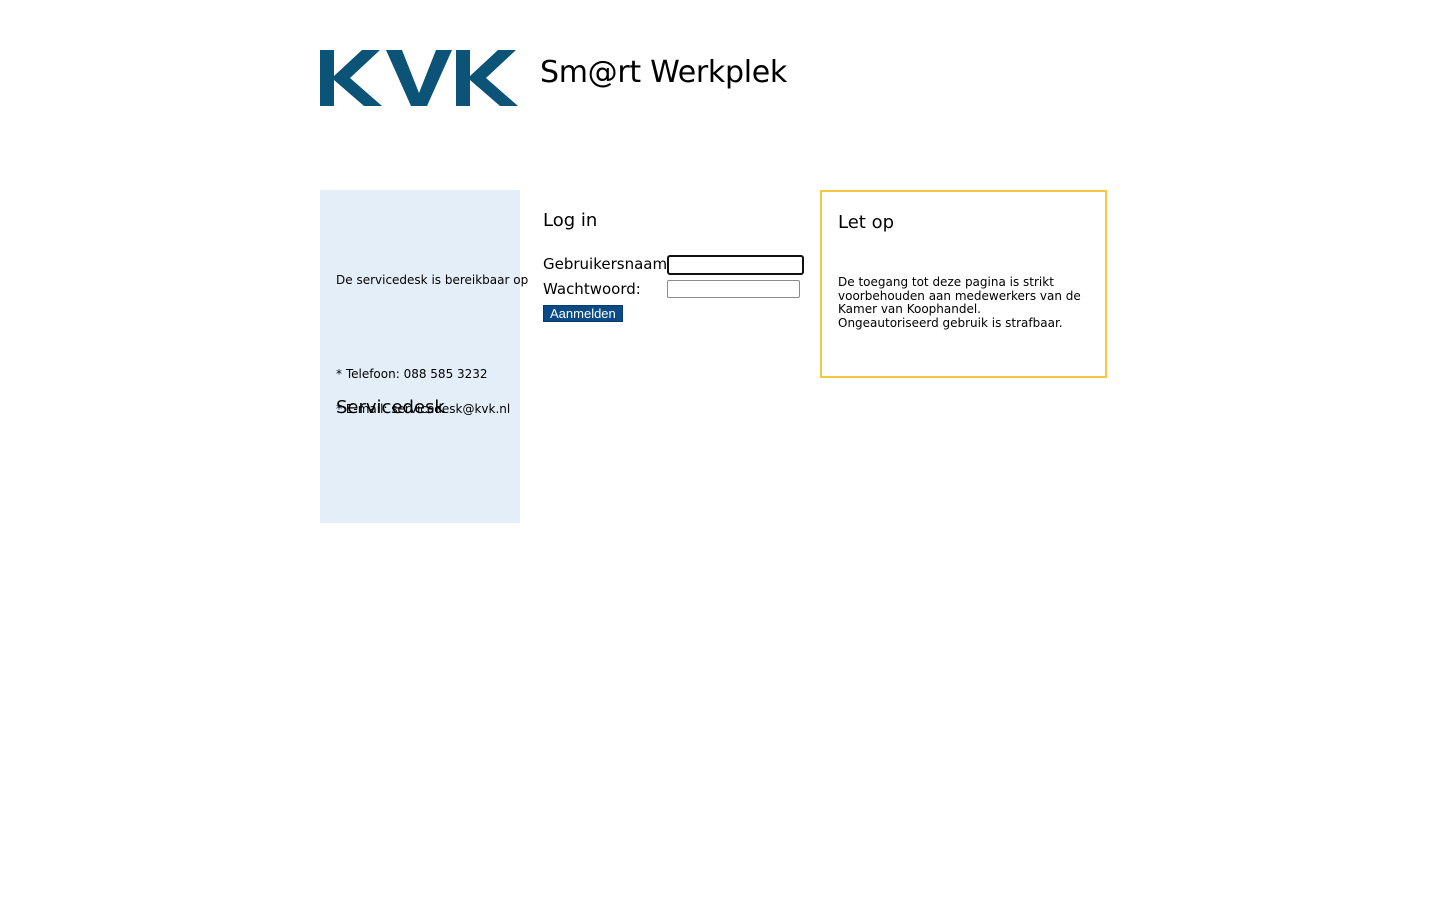  What do you see at coordinates (663, 72) in the screenshot?
I see `app-title: Sm@rt Werkplek` at bounding box center [663, 72].